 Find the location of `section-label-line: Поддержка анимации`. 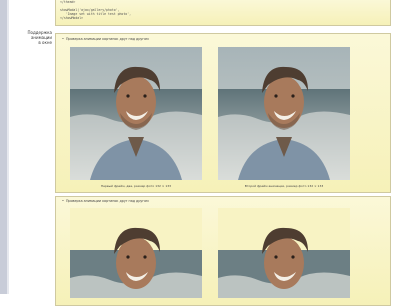

section-label-line: Поддержка анимации is located at coordinates (39, 35).